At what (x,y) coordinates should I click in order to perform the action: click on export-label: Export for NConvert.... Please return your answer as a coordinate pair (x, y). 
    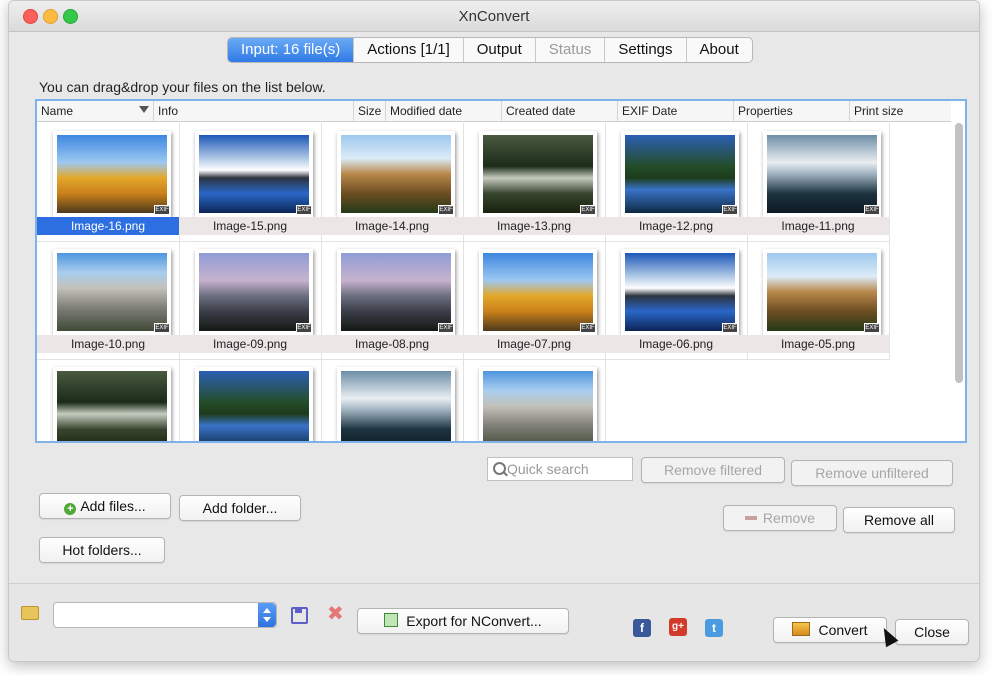
    Looking at the image, I should click on (474, 621).